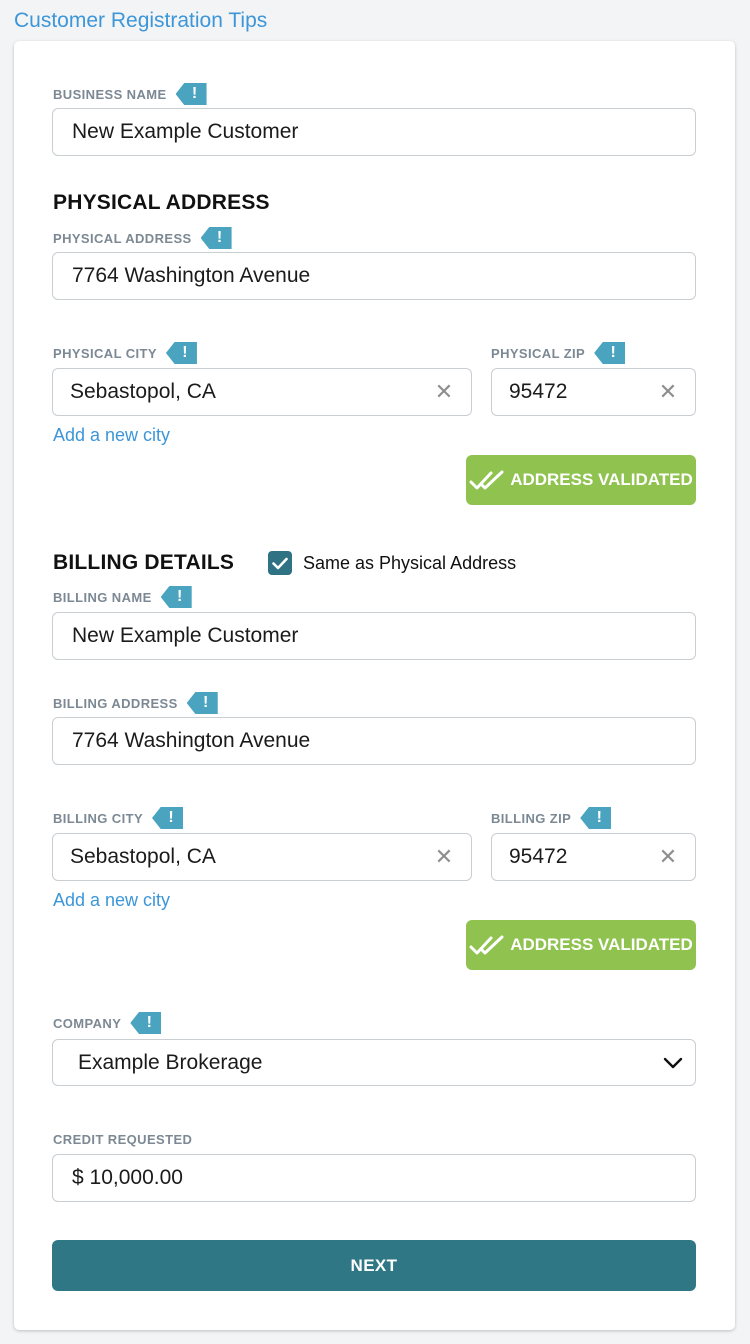 The width and height of the screenshot is (750, 1344). What do you see at coordinates (98, 818) in the screenshot?
I see `billing-city-label: BILLING CITY` at bounding box center [98, 818].